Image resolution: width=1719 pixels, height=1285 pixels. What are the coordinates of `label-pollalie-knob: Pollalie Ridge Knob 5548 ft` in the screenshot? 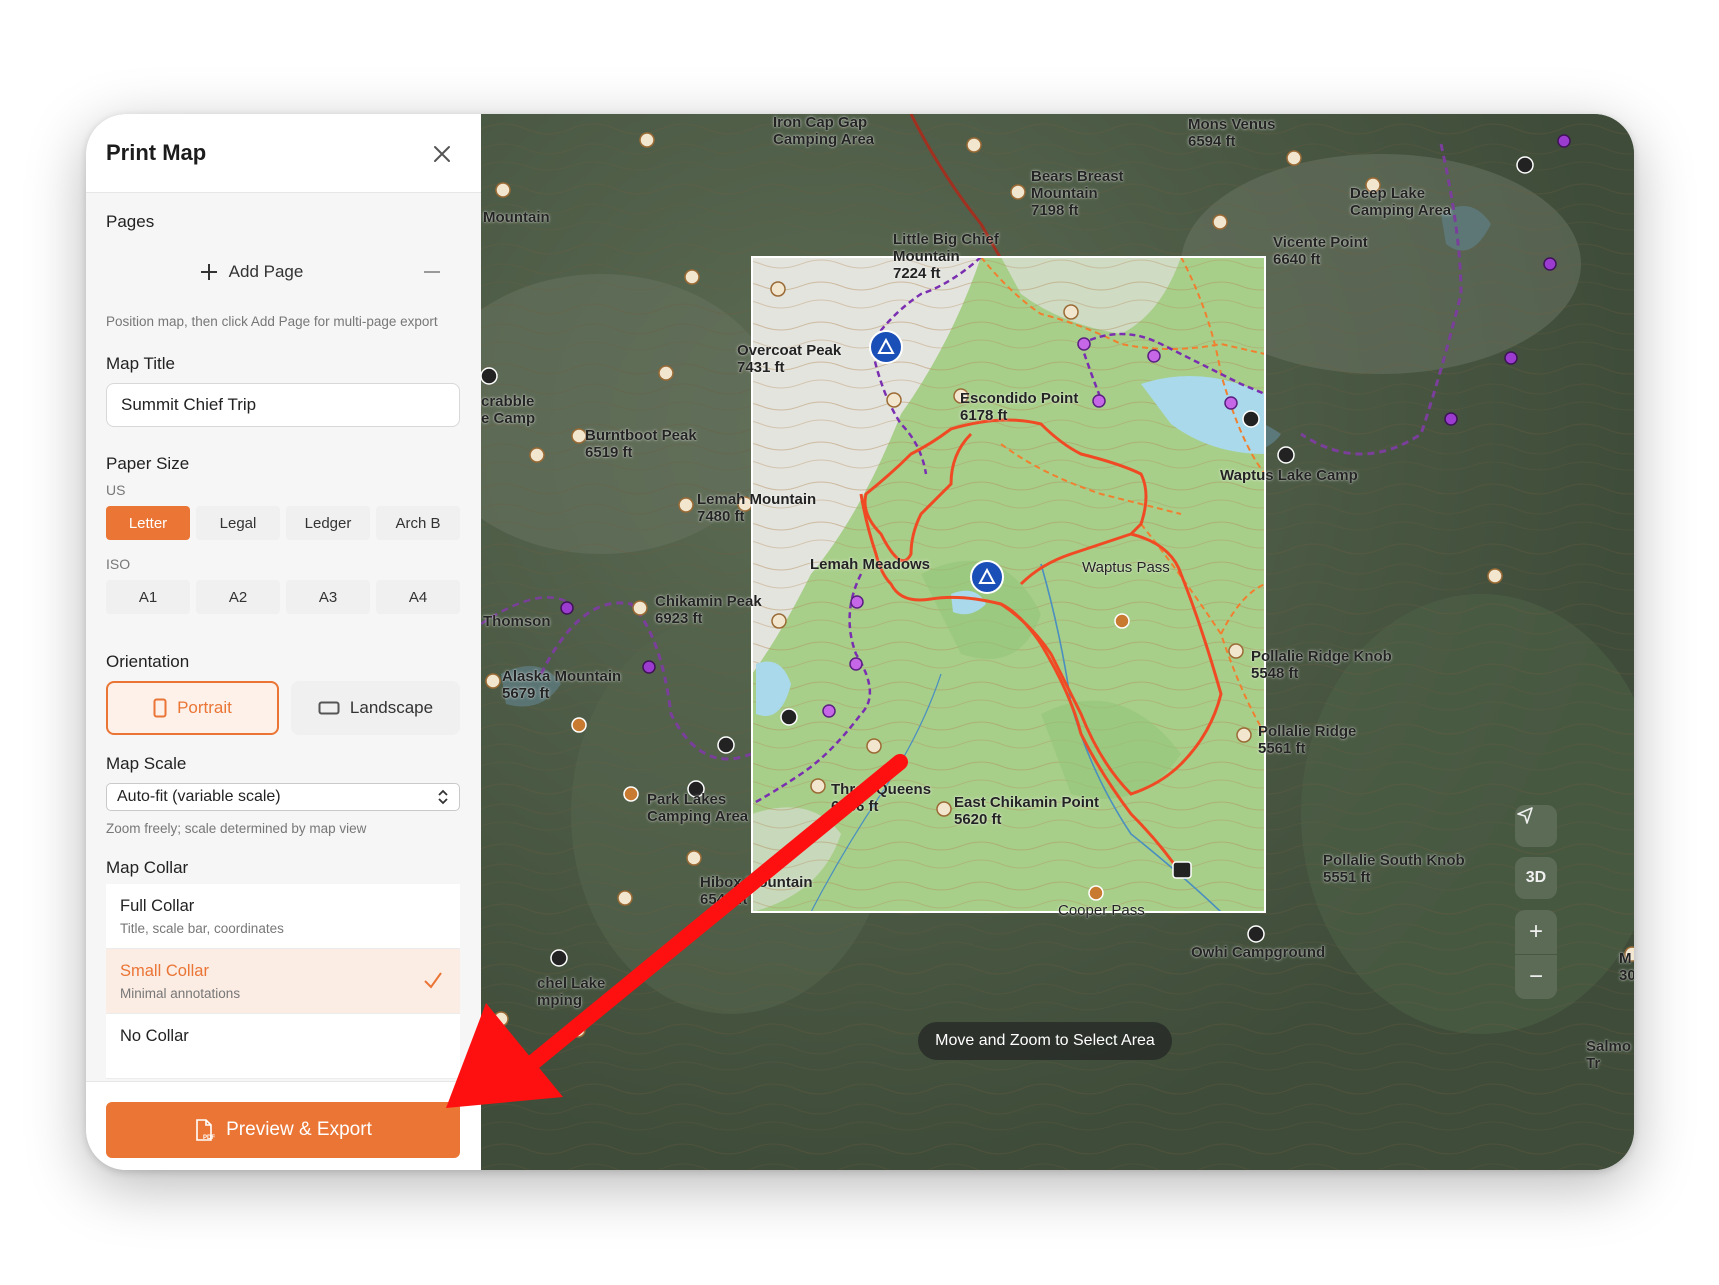 It's located at (1321, 665).